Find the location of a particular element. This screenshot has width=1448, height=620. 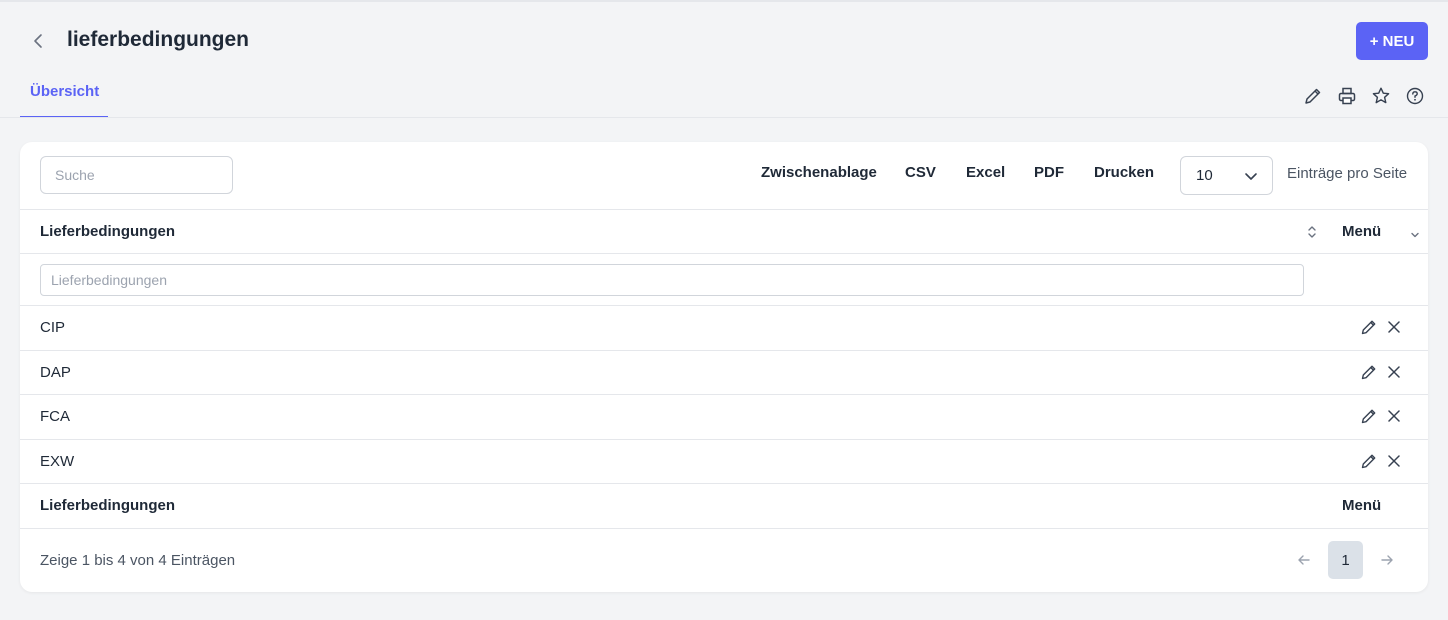

back-button is located at coordinates (39, 41).